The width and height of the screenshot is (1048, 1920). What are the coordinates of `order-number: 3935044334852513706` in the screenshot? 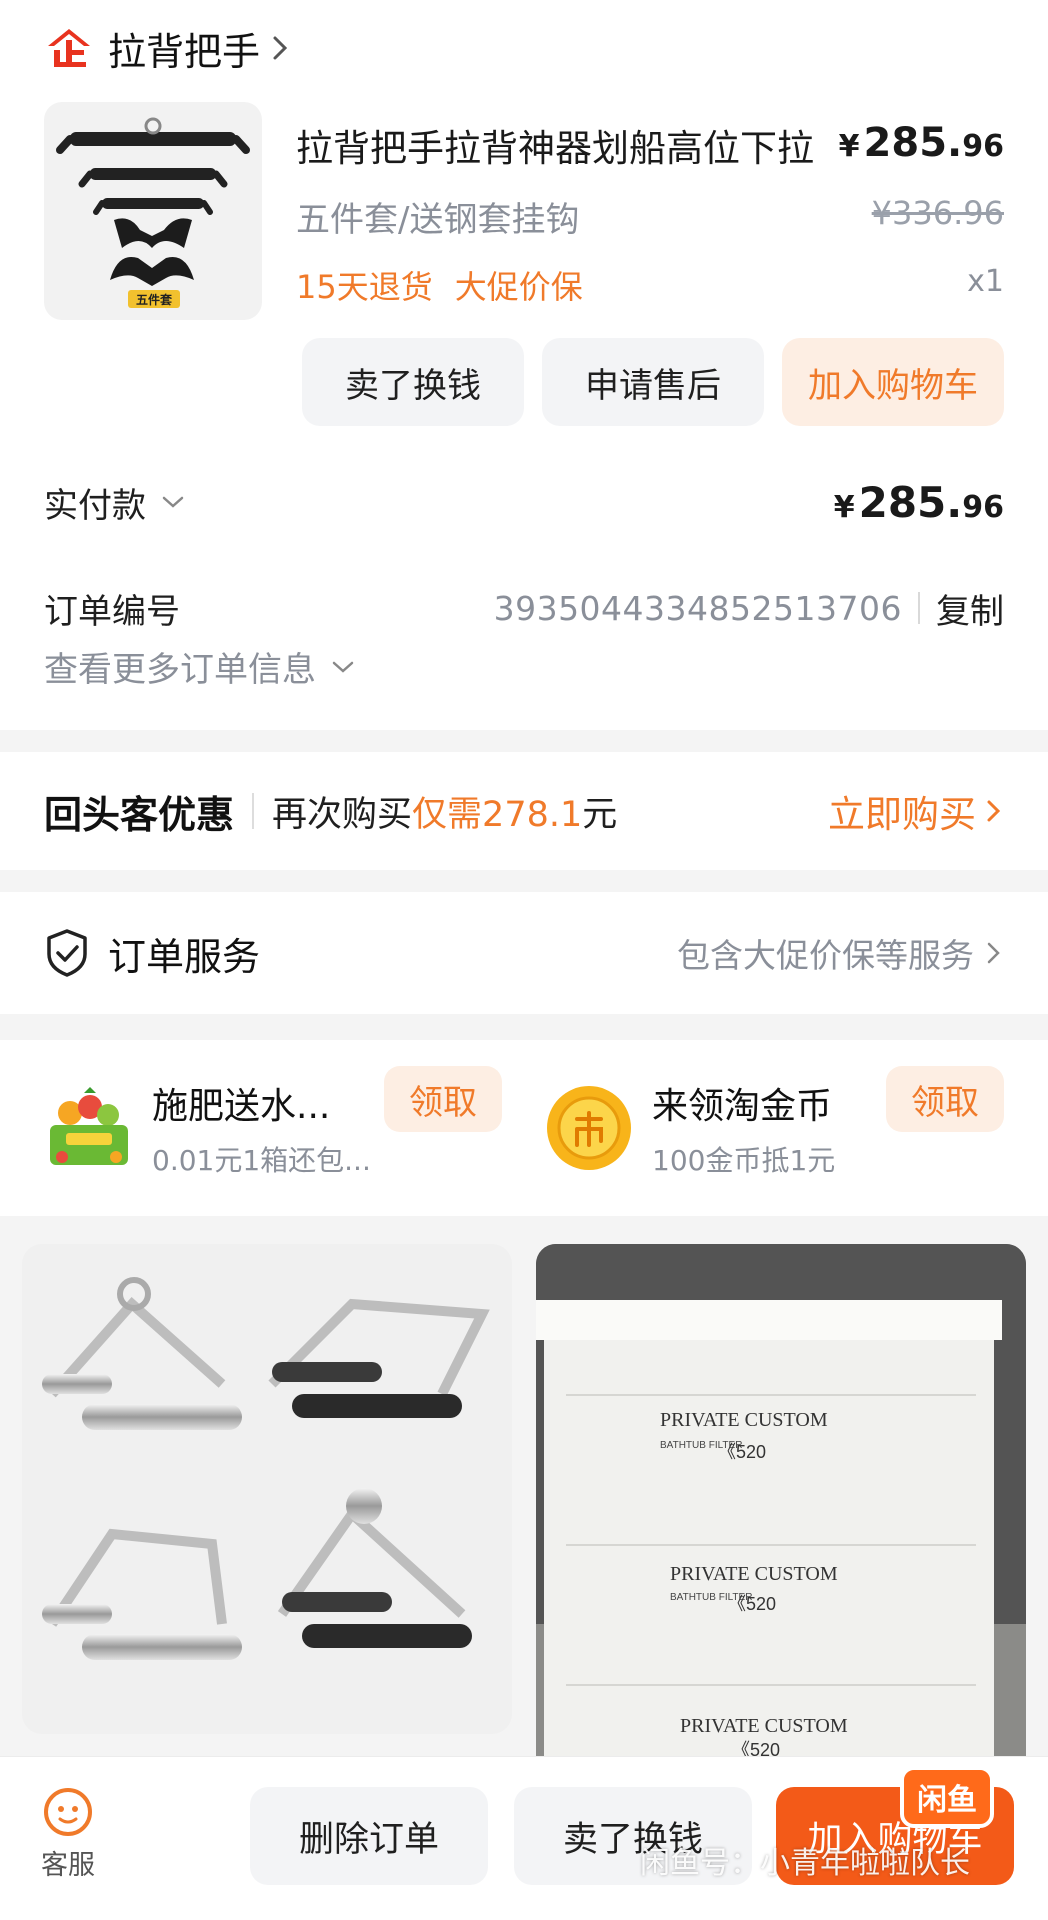 It's located at (697, 608).